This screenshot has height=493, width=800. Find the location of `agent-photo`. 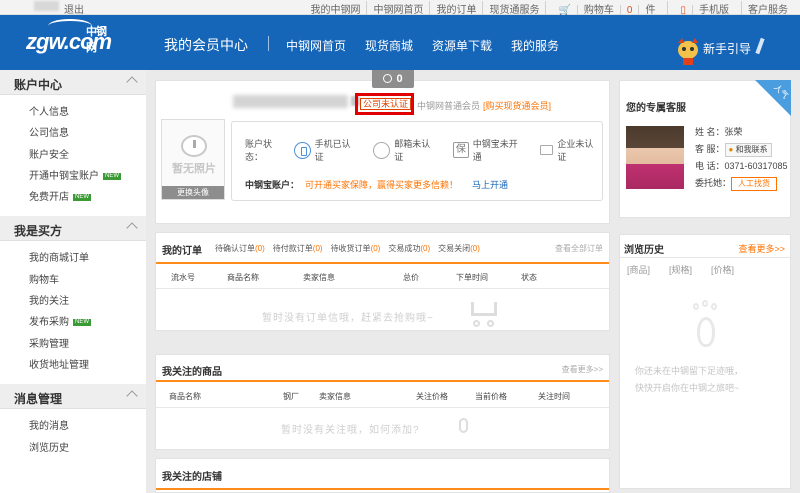

agent-photo is located at coordinates (655, 157).